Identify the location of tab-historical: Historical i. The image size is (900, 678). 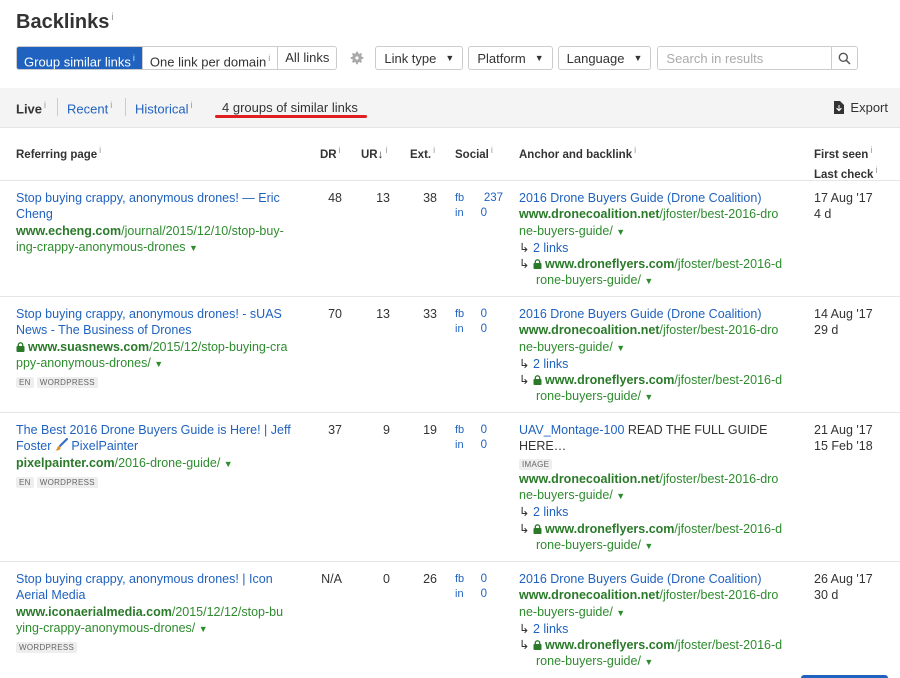
(163, 108).